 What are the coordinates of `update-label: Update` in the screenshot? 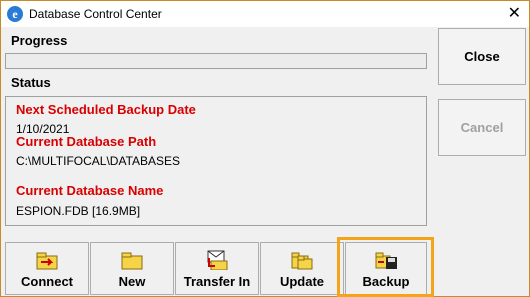 It's located at (302, 281).